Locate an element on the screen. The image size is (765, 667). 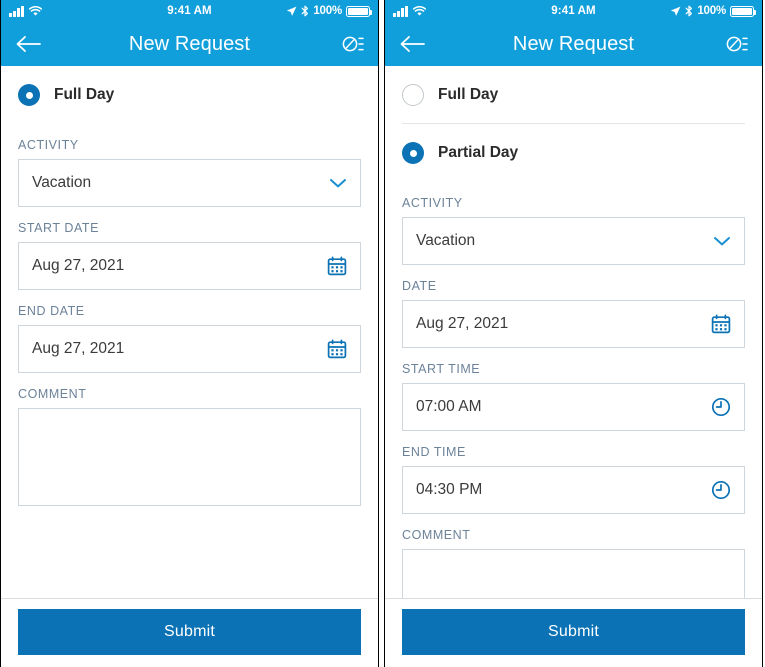
start-date-value: Aug 27, 2021 is located at coordinates (78, 265).